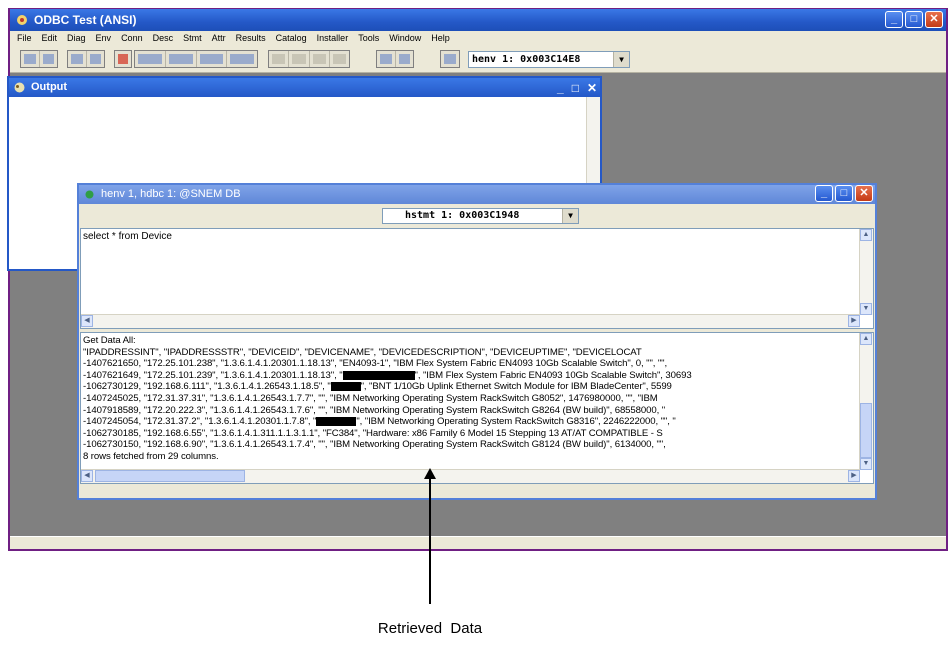 This screenshot has width=951, height=646. What do you see at coordinates (309, 59) in the screenshot?
I see `disabled-toolbar-group` at bounding box center [309, 59].